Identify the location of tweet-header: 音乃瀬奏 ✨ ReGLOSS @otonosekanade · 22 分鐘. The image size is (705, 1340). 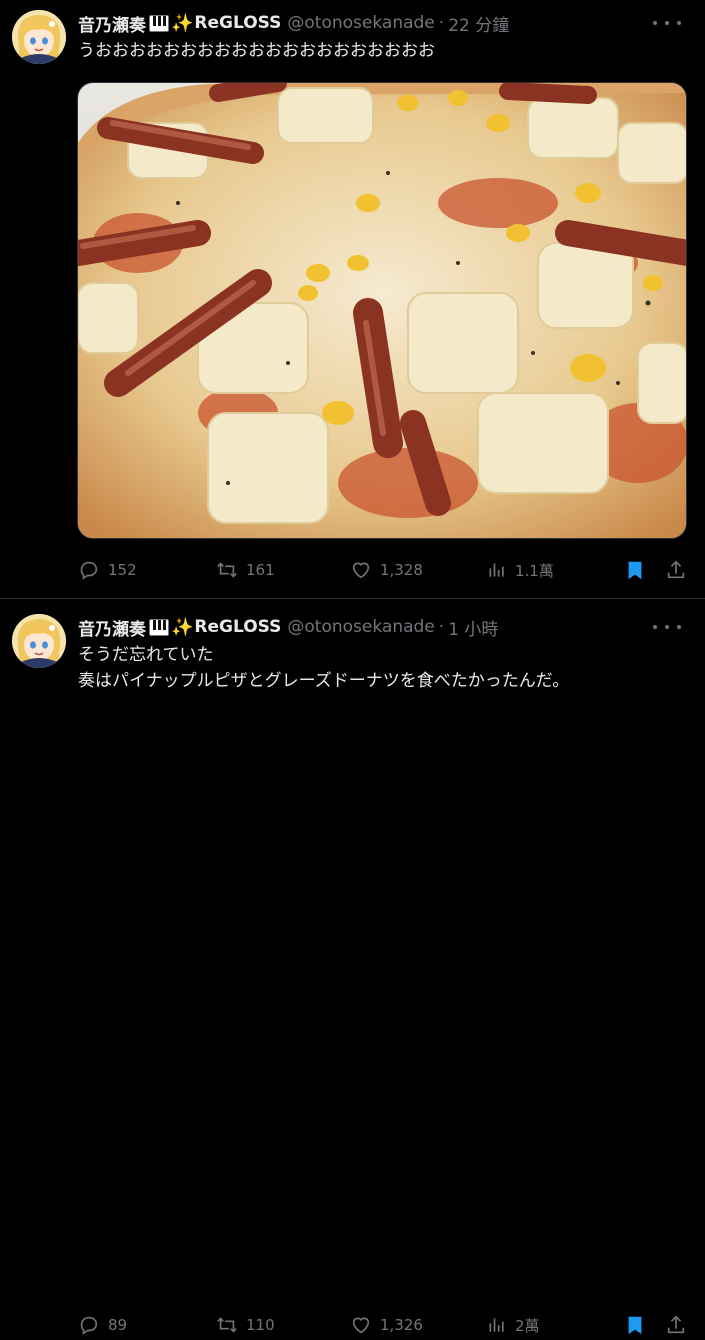
(293, 23).